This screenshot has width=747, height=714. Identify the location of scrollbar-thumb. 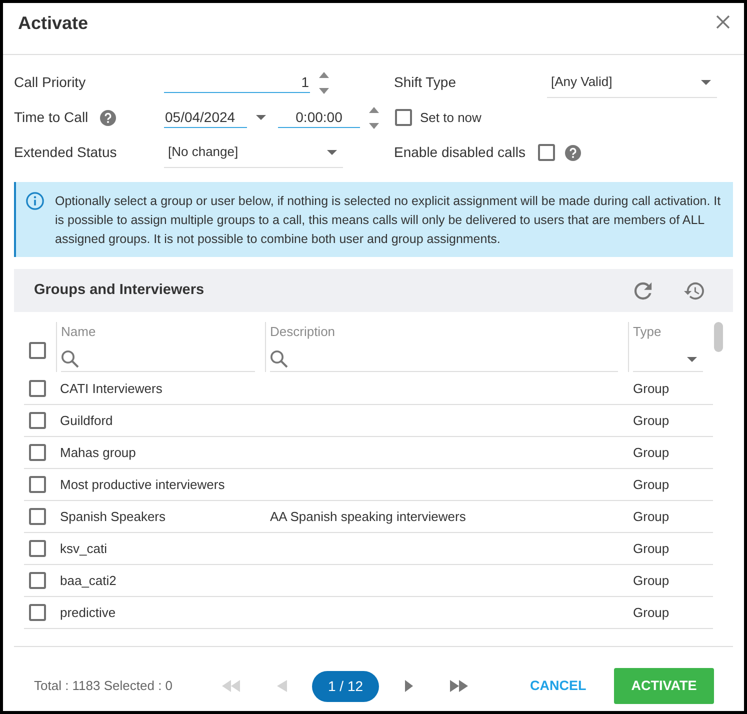
(718, 337).